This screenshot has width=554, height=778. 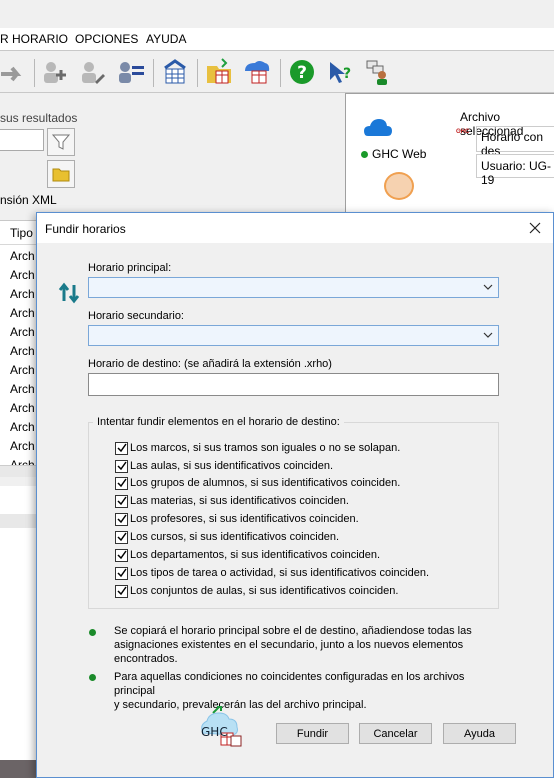 I want to click on ghc-web-label: GHC Web, so click(x=399, y=154).